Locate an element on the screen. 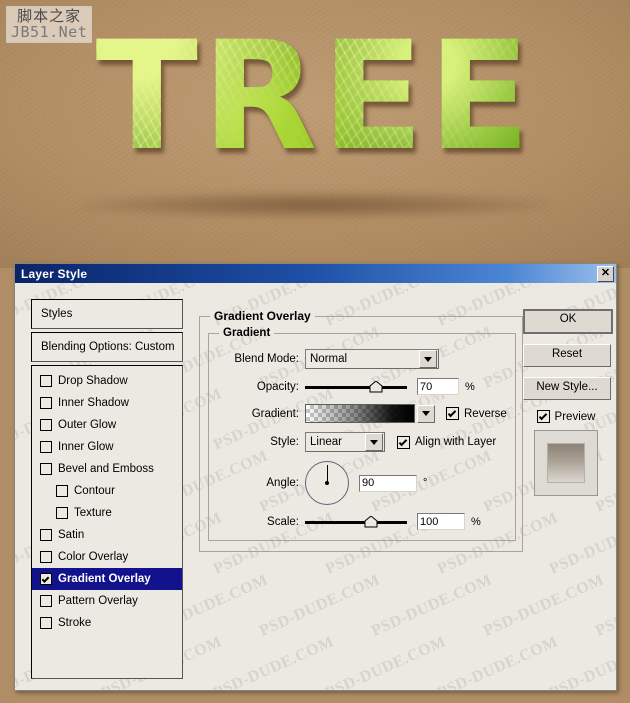 This screenshot has height=703, width=630. group-title: Gradient is located at coordinates (247, 333).